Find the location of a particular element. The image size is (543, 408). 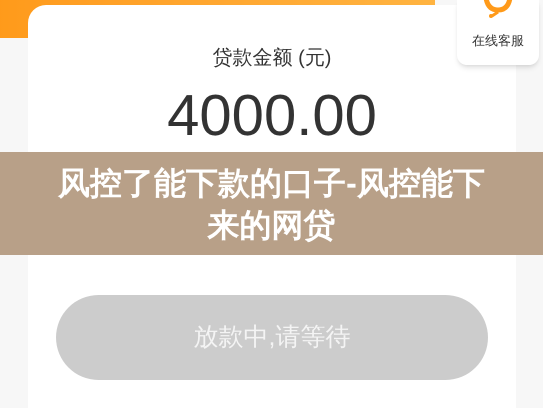

amount-value: 4000.00 is located at coordinates (272, 116).